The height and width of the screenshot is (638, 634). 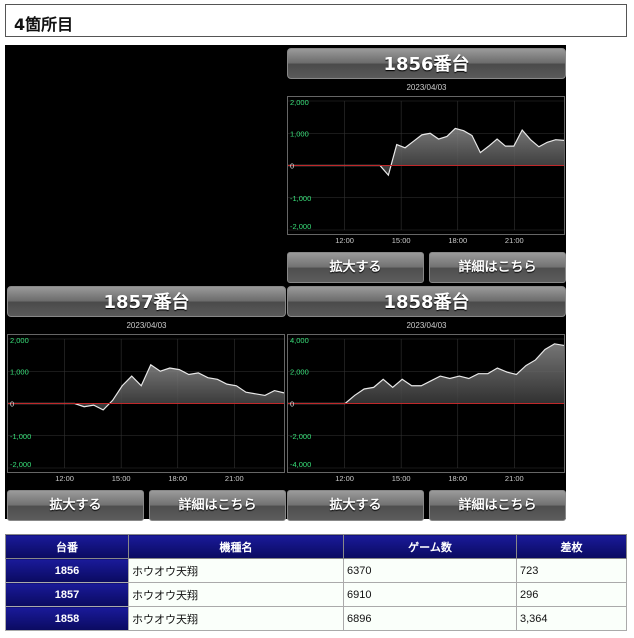 What do you see at coordinates (236, 546) in the screenshot?
I see `col-header-model: 機種名` at bounding box center [236, 546].